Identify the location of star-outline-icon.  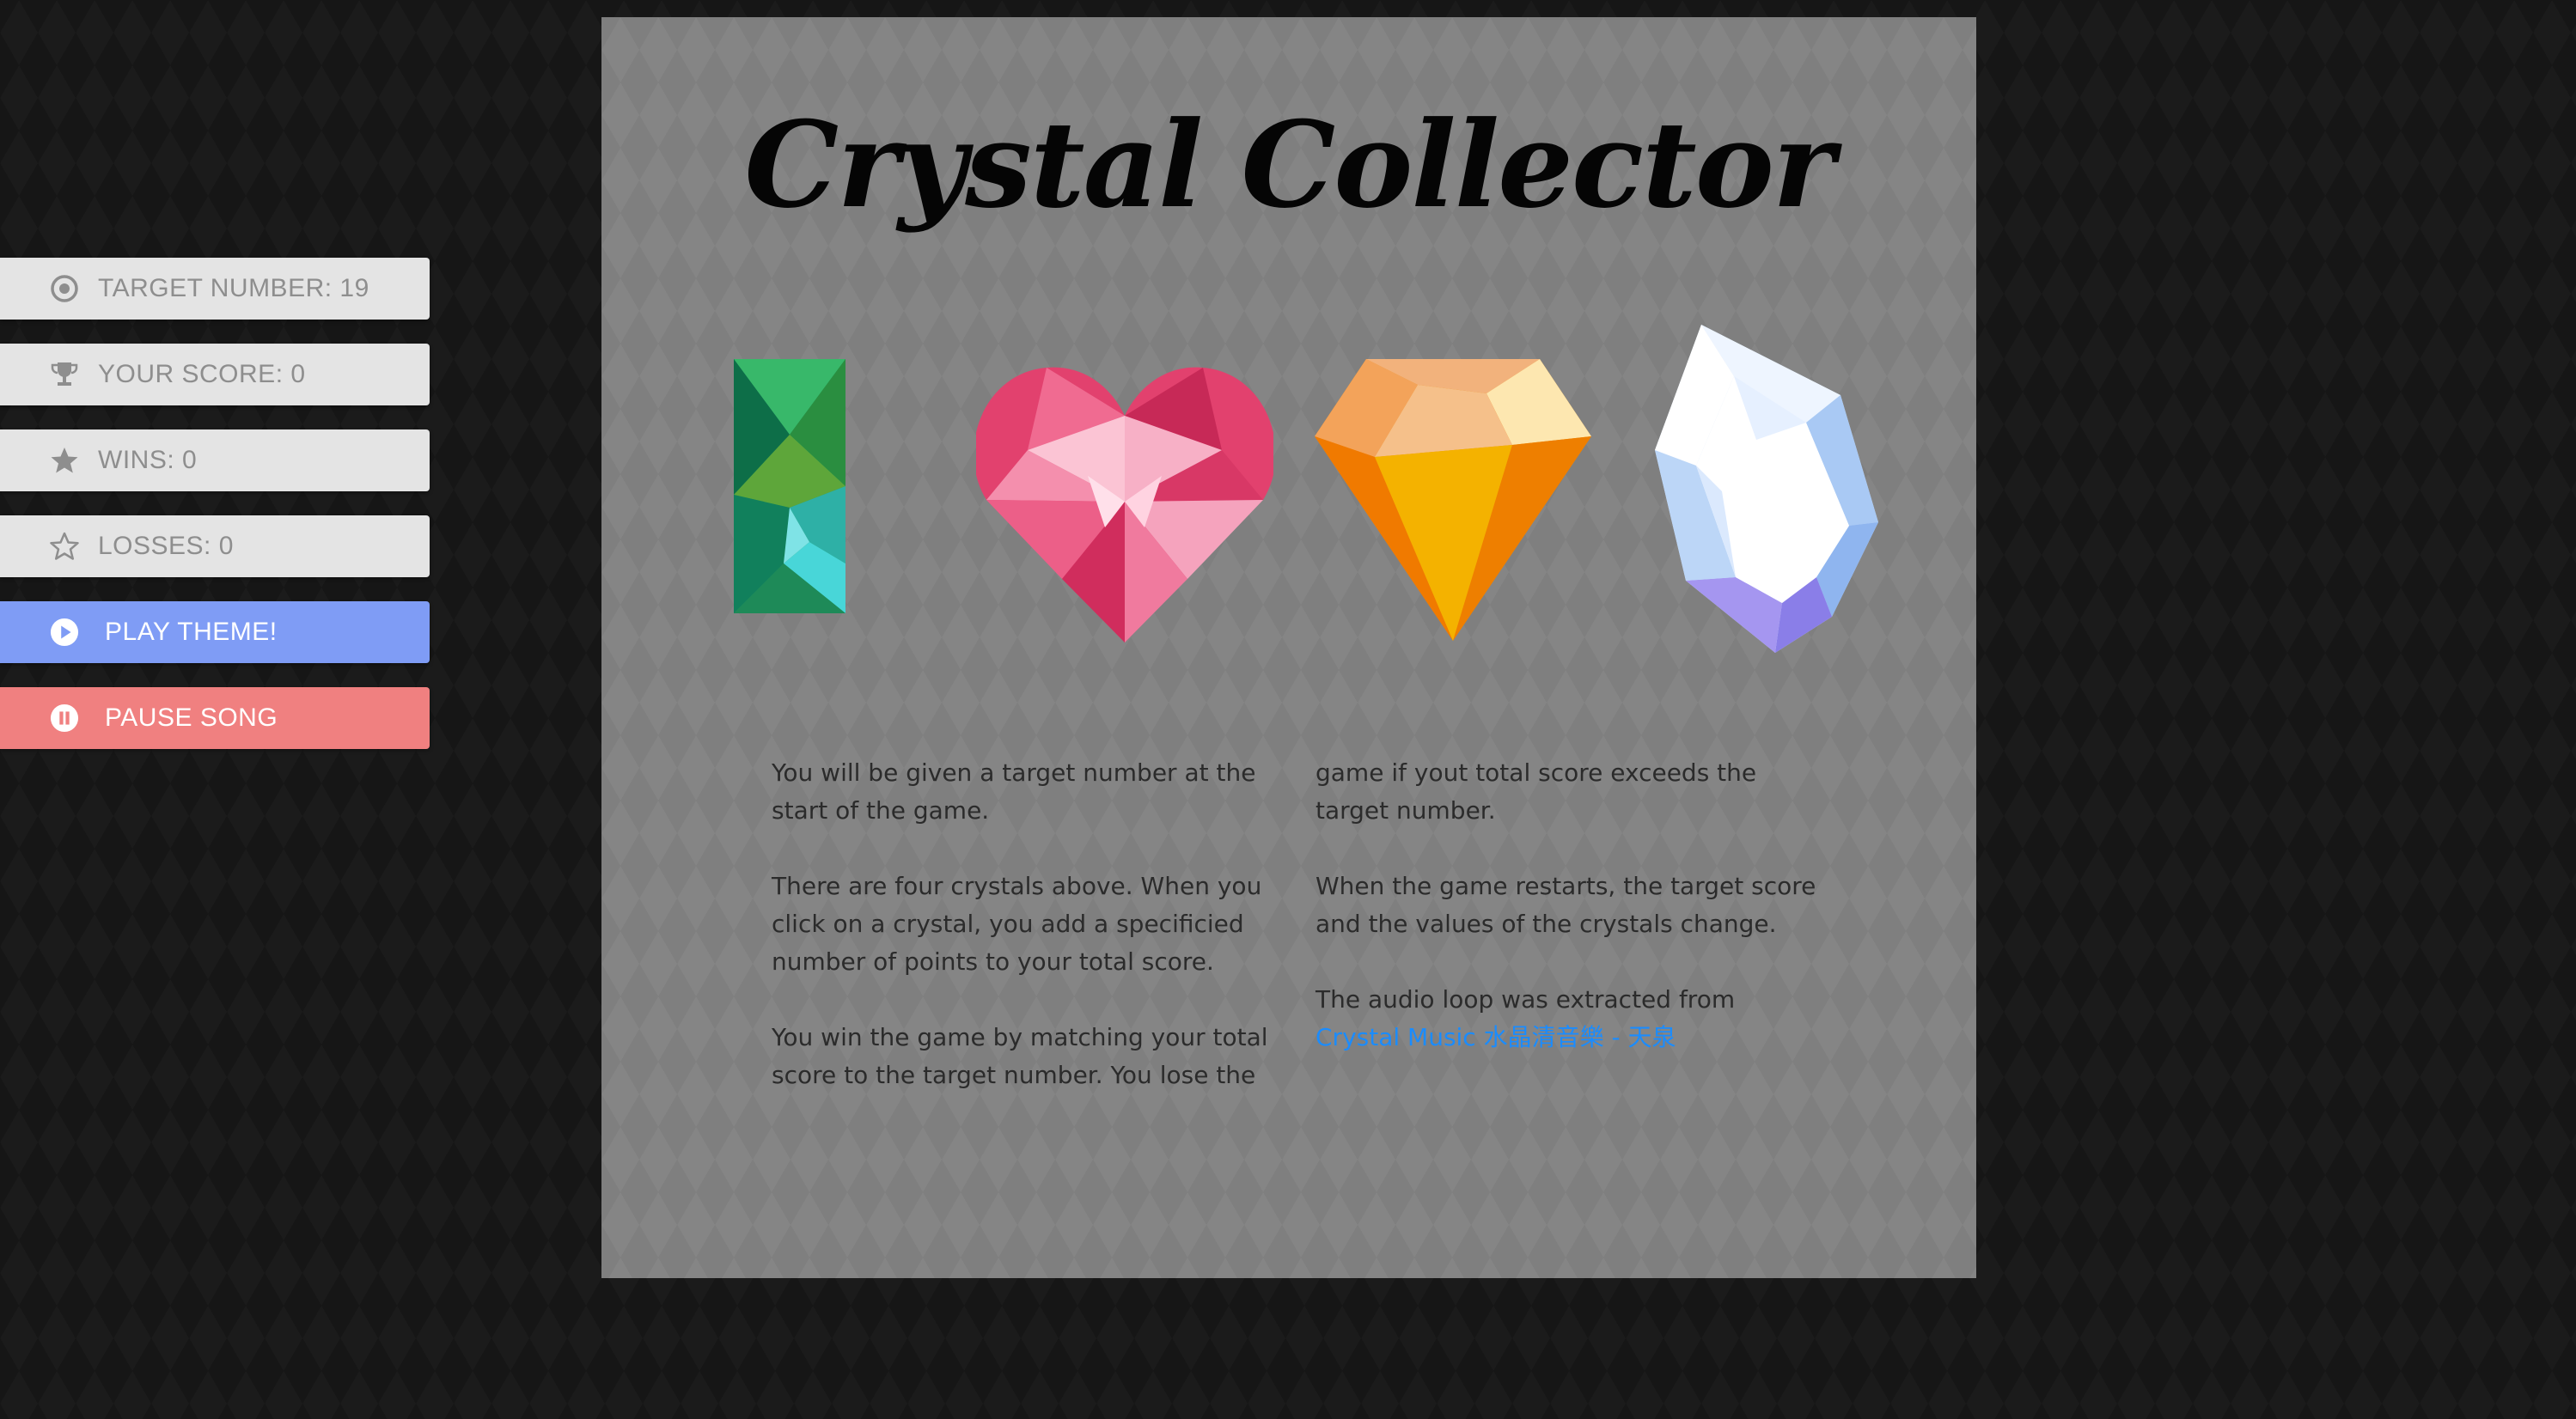
(64, 546).